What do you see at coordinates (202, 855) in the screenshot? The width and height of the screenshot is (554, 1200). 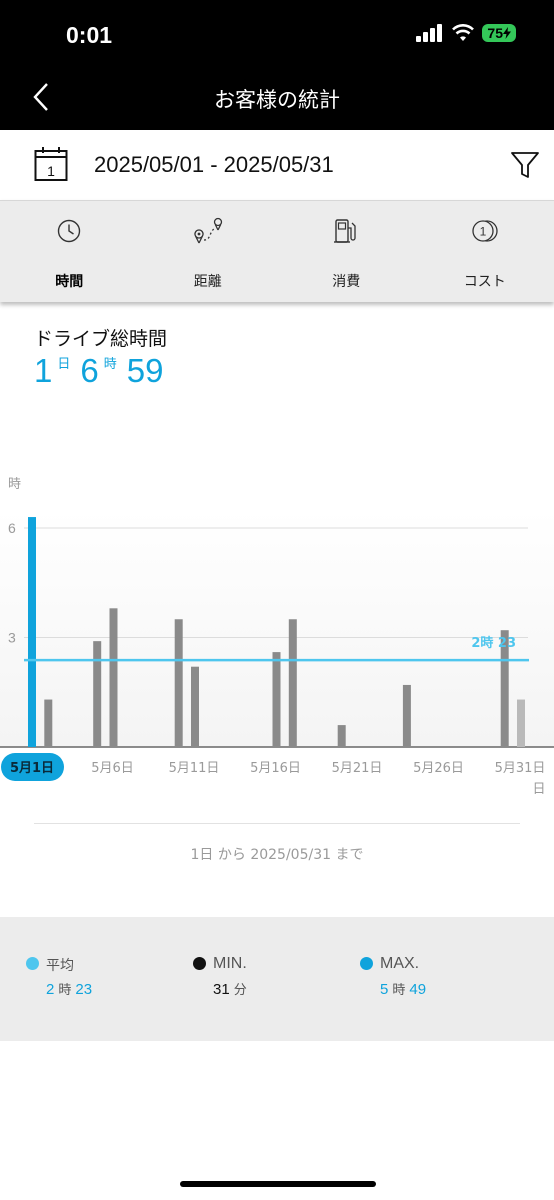 I see `range-from: 1日` at bounding box center [202, 855].